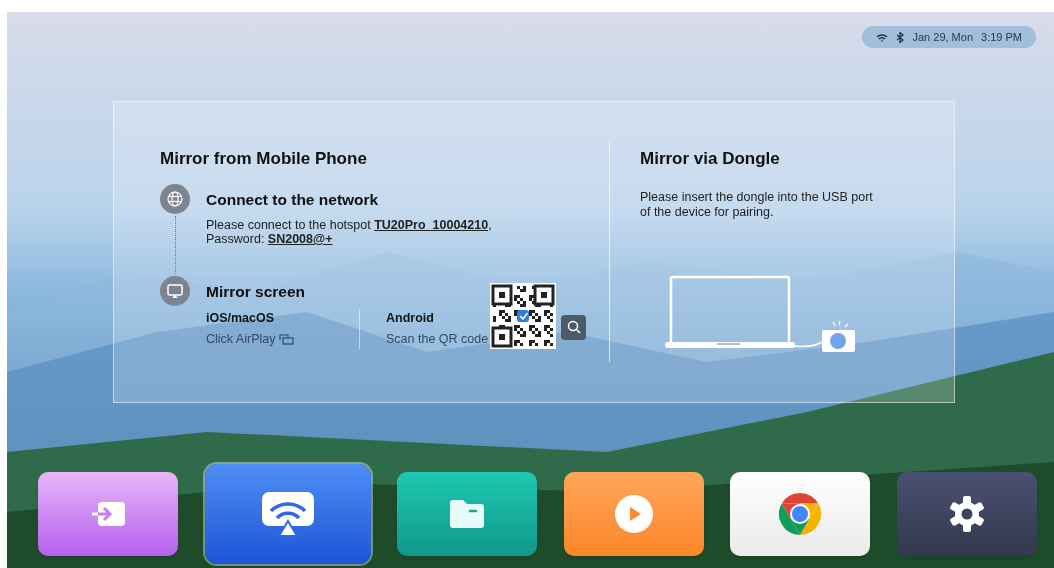 The height and width of the screenshot is (568, 1054). I want to click on bluetooth-icon, so click(900, 37).